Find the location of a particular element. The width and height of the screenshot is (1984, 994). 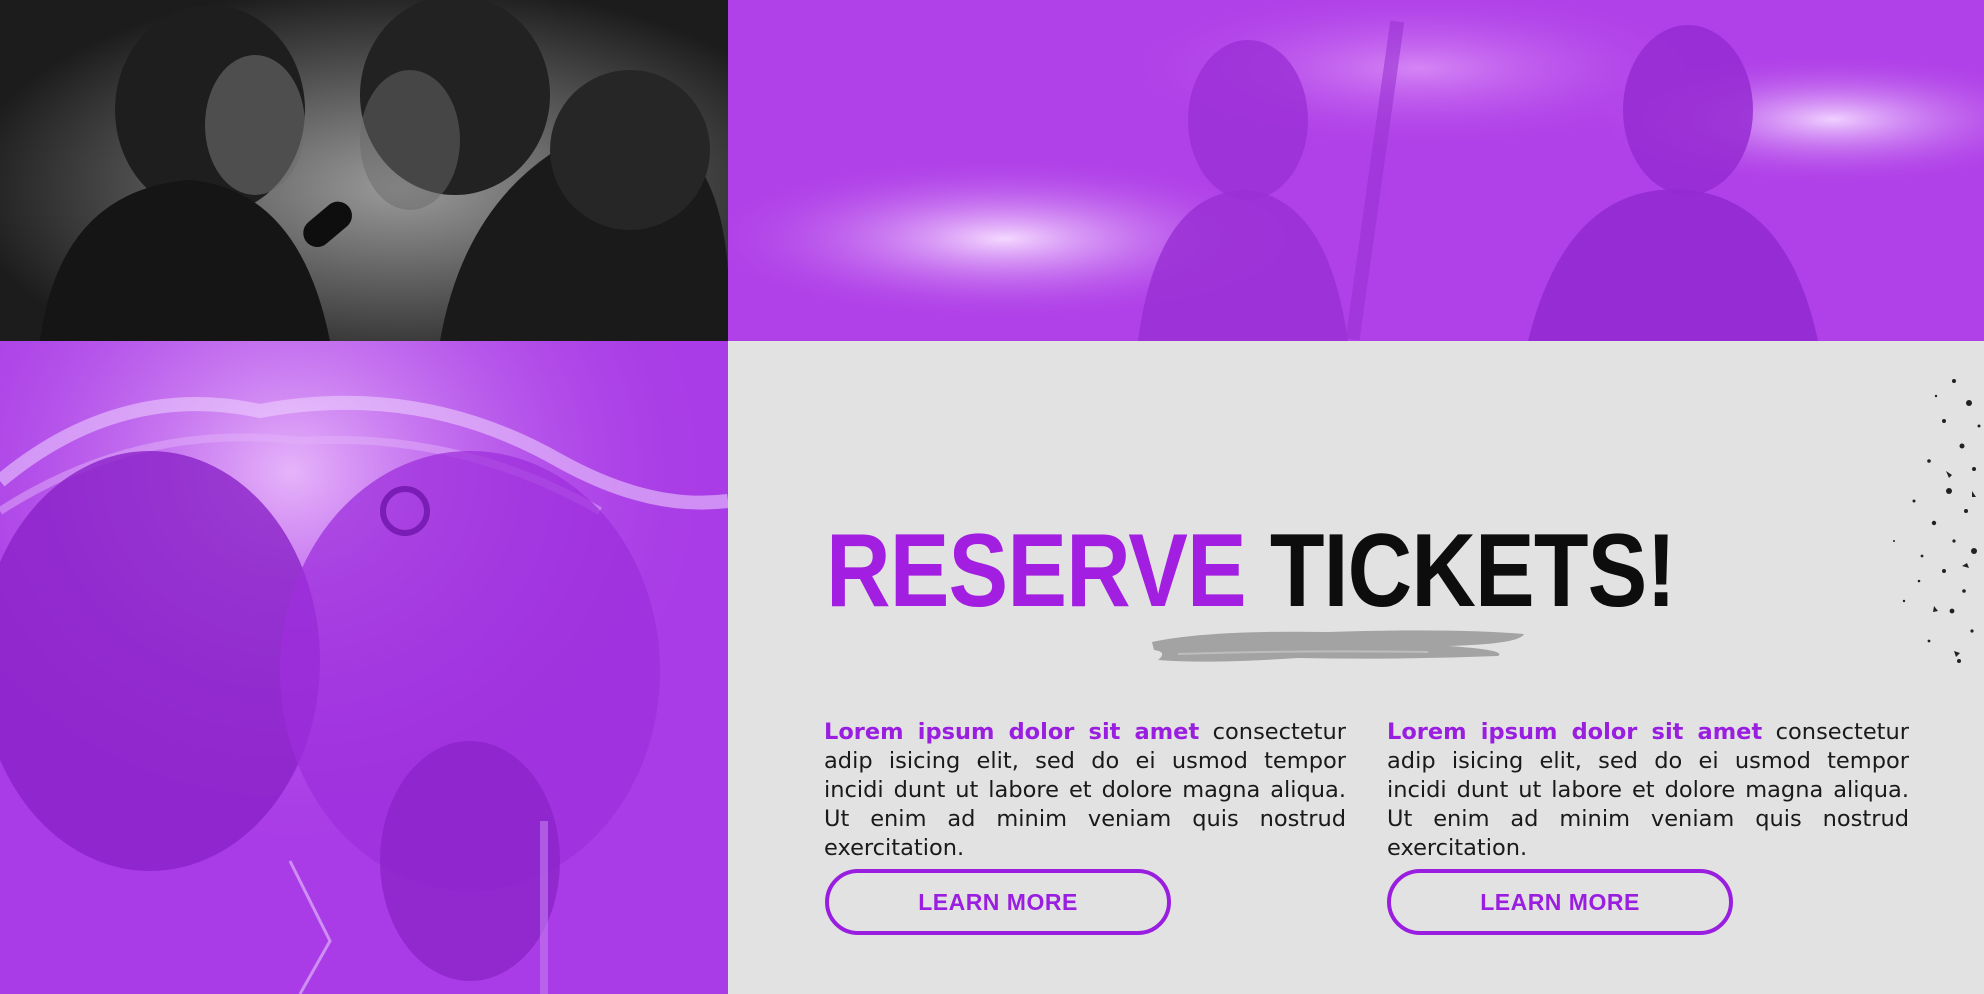

title-word-reserve: RESERVE is located at coordinates (1036, 571).